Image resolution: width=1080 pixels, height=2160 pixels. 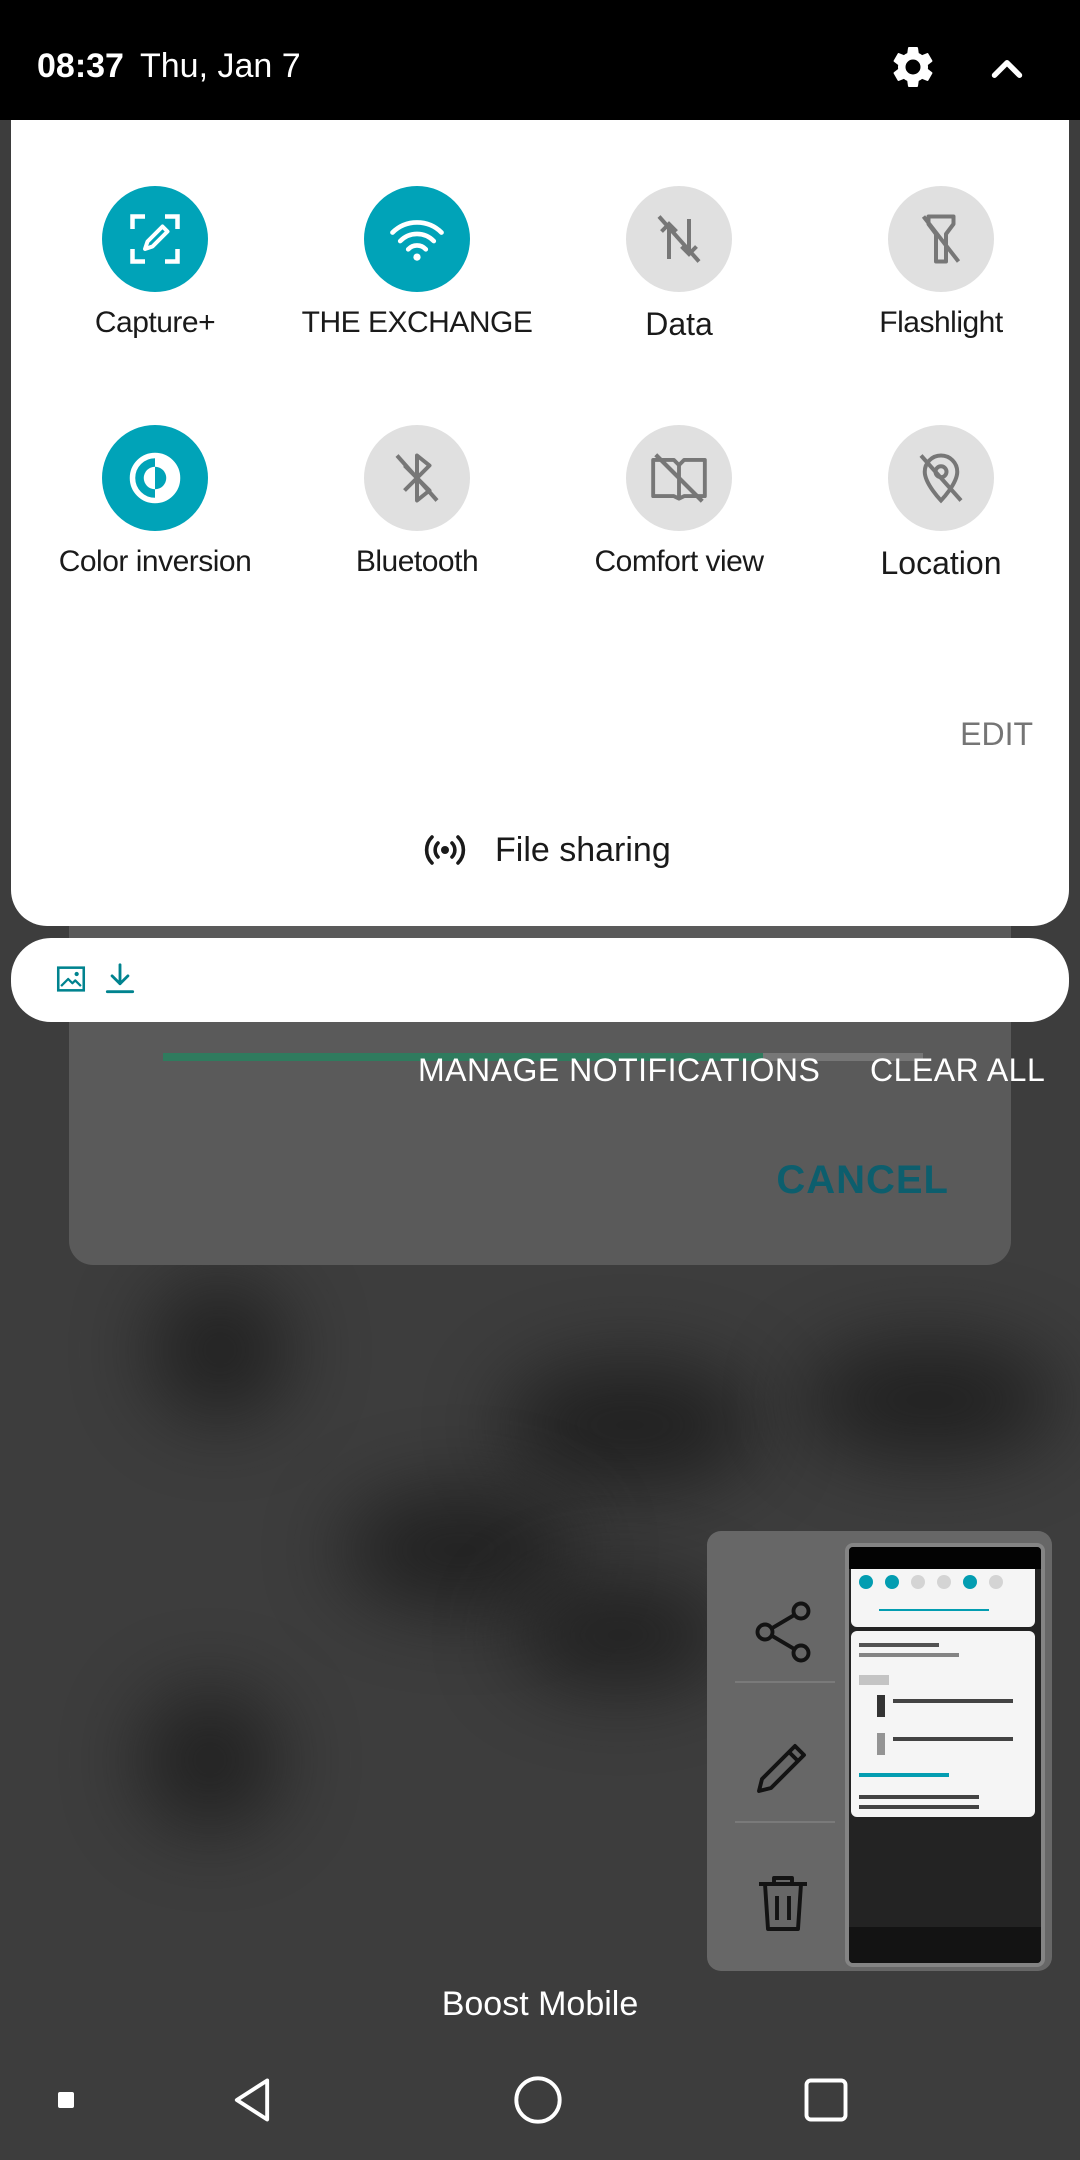 I want to click on tile-bluetooth-button, so click(x=417, y=478).